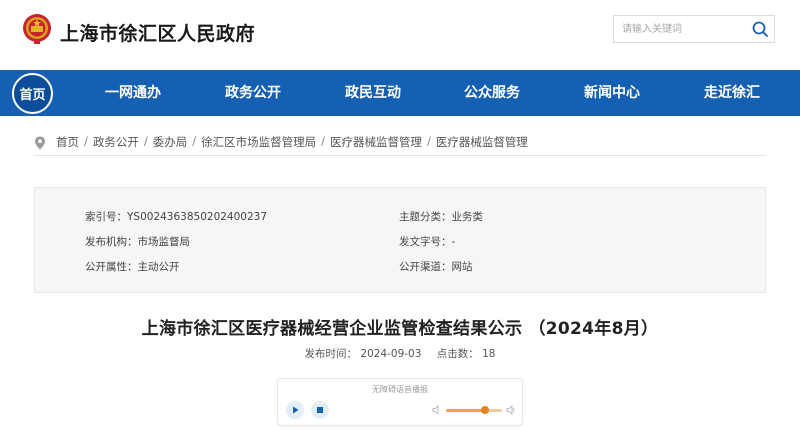 The image size is (800, 430). I want to click on volume-down-icon, so click(437, 410).